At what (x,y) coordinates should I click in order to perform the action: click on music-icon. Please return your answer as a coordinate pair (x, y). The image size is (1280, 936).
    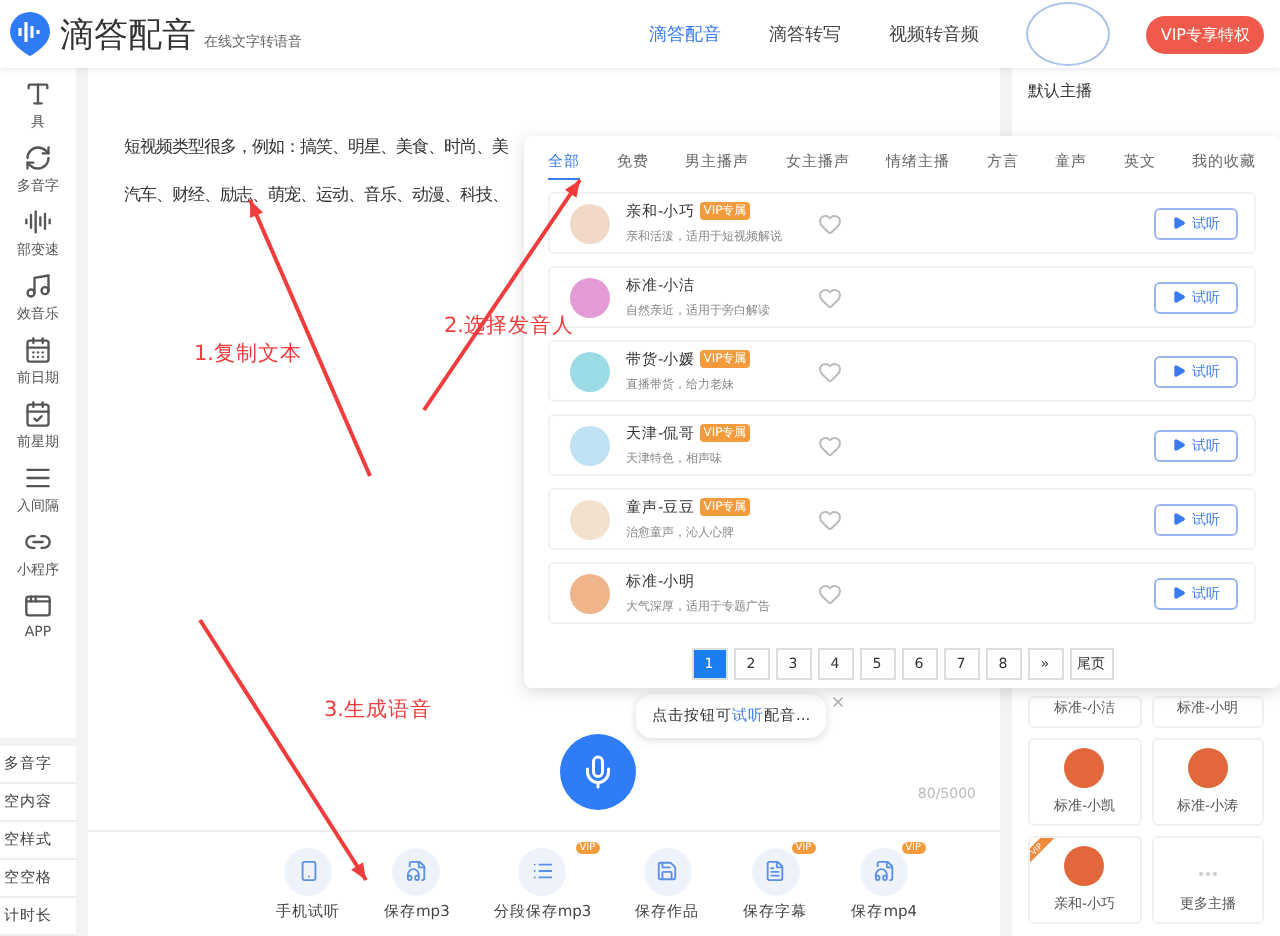
    Looking at the image, I should click on (38, 286).